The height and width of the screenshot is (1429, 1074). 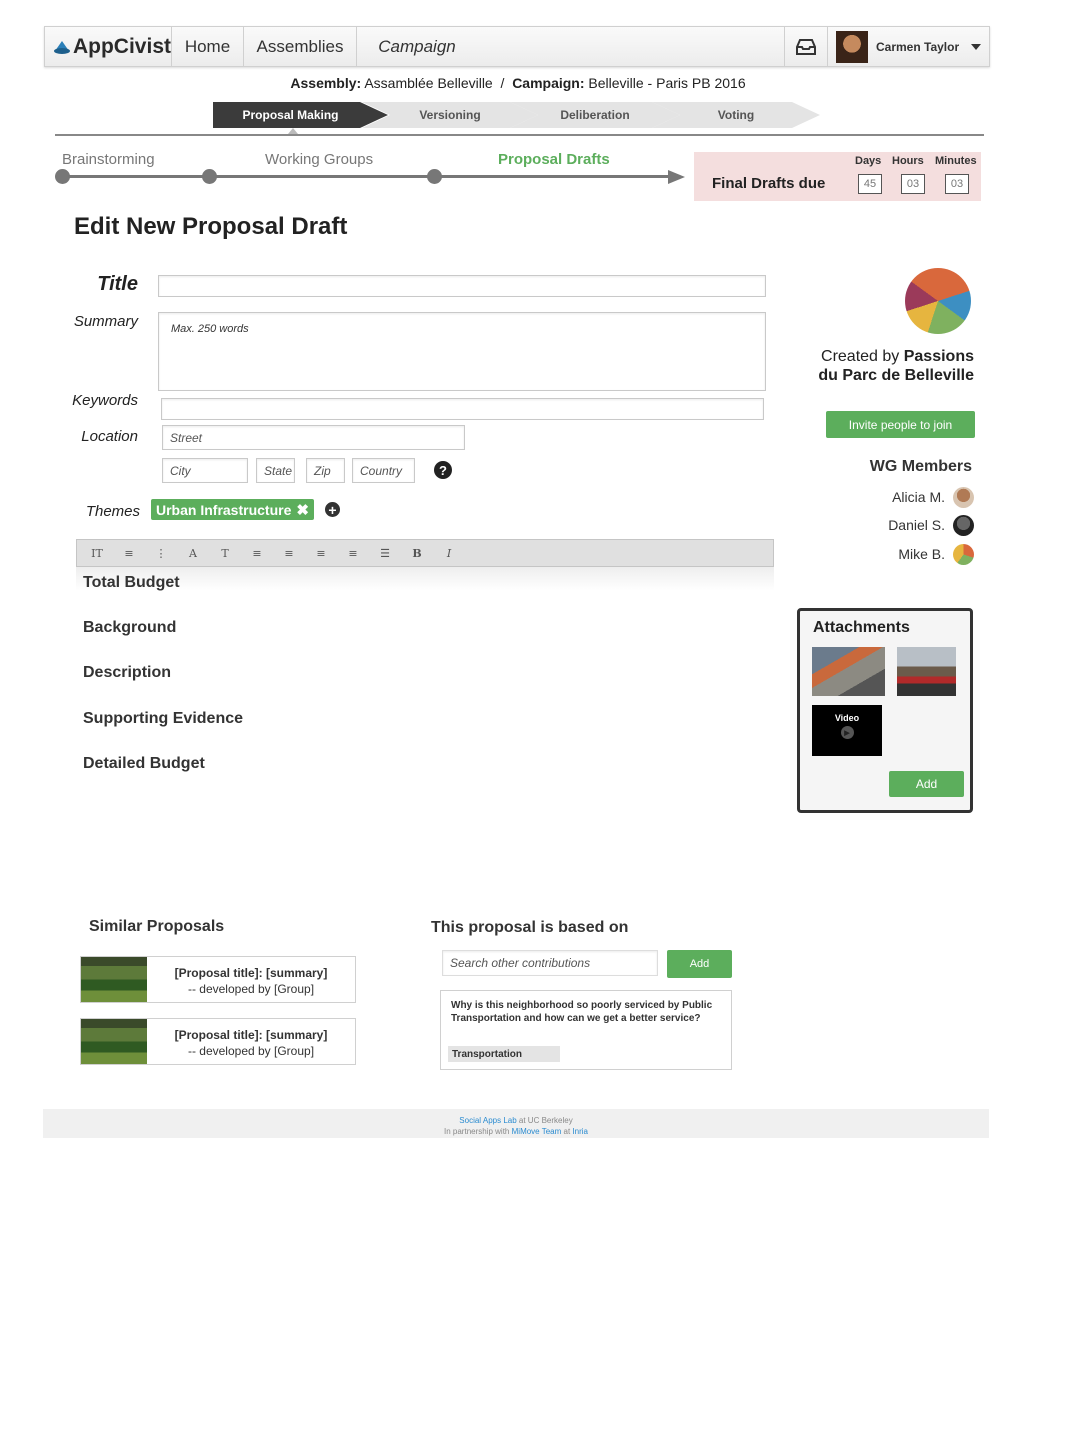 I want to click on app-logo: AppCivist, so click(x=108, y=46).